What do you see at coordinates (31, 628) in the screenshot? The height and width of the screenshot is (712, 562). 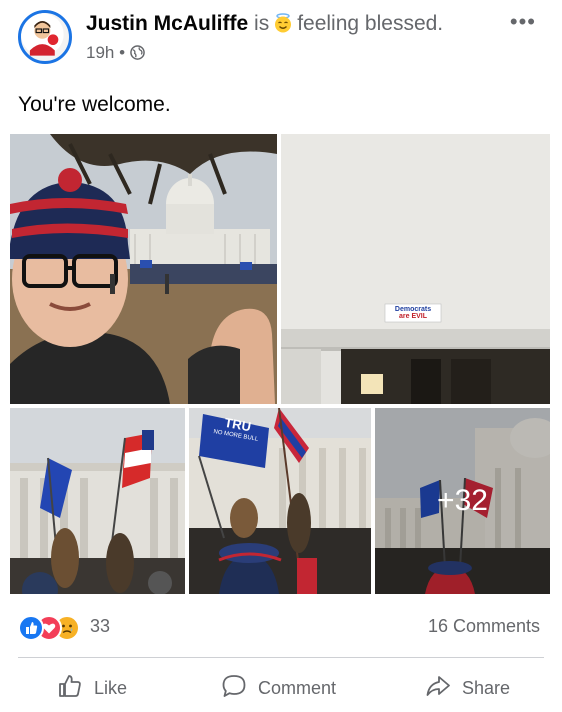 I see `like-reaction-icon` at bounding box center [31, 628].